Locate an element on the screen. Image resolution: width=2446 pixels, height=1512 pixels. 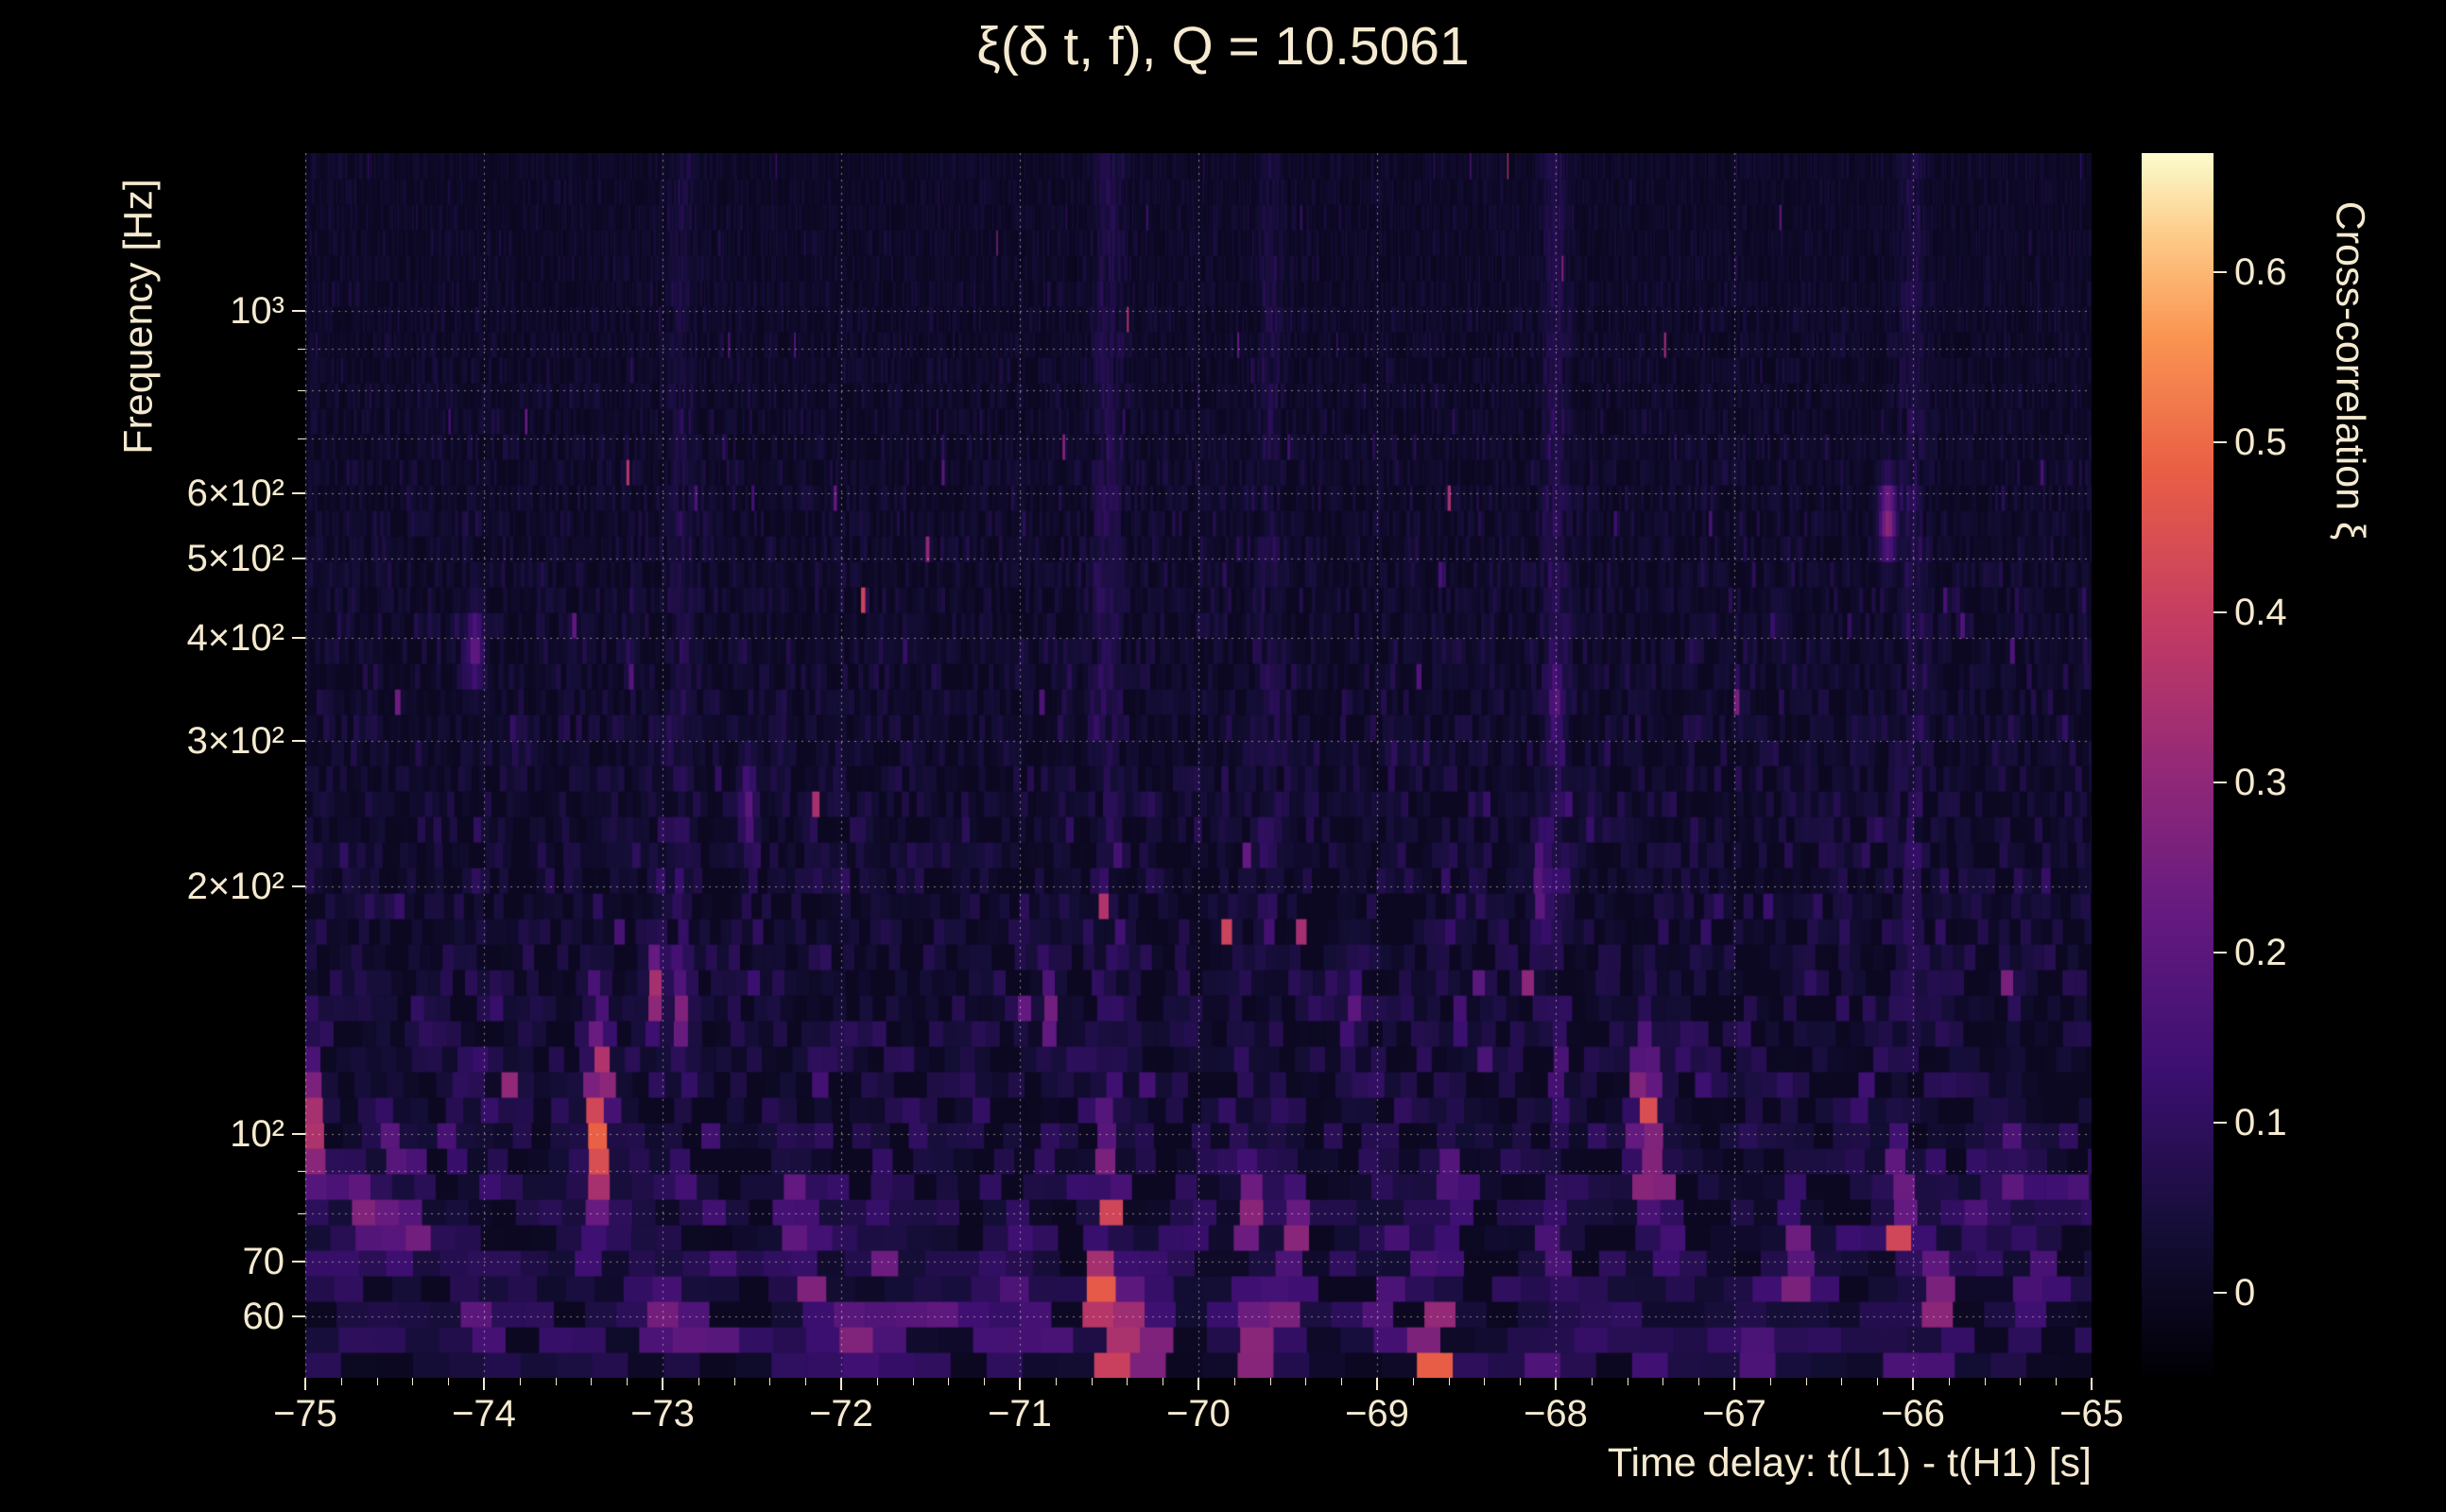
x-tick-label: −66 is located at coordinates (1913, 1414).